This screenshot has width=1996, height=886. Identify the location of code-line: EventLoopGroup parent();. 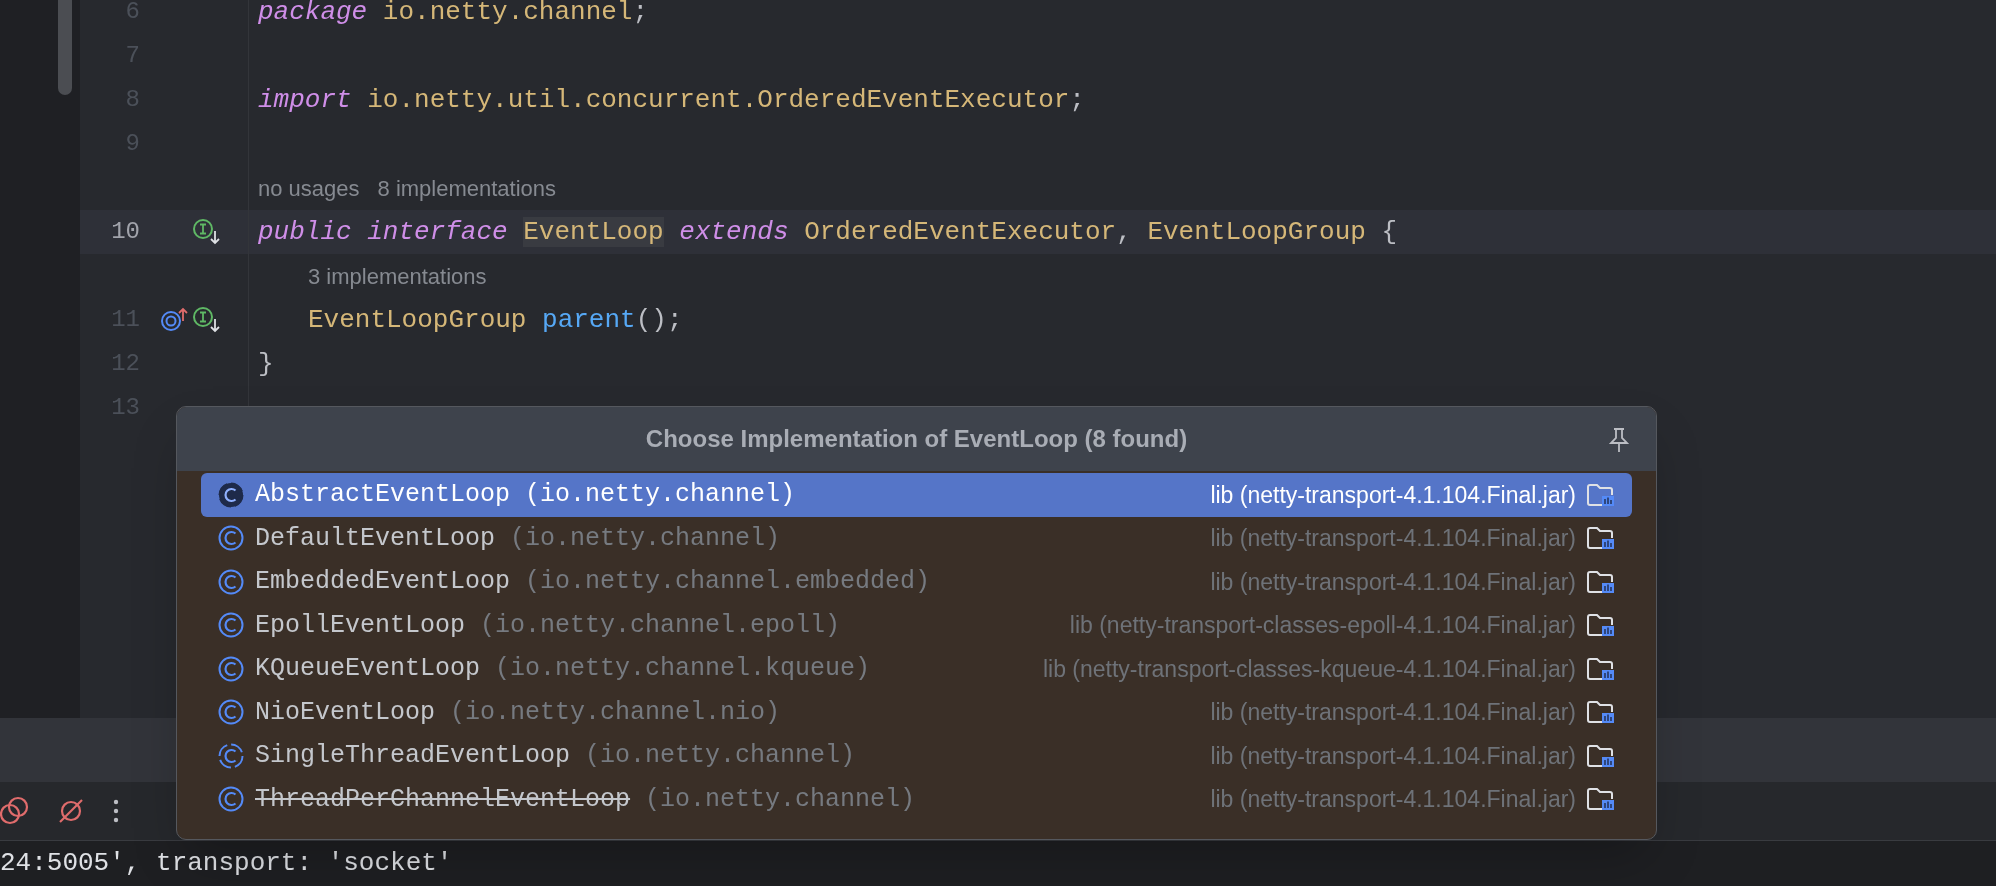
(495, 320).